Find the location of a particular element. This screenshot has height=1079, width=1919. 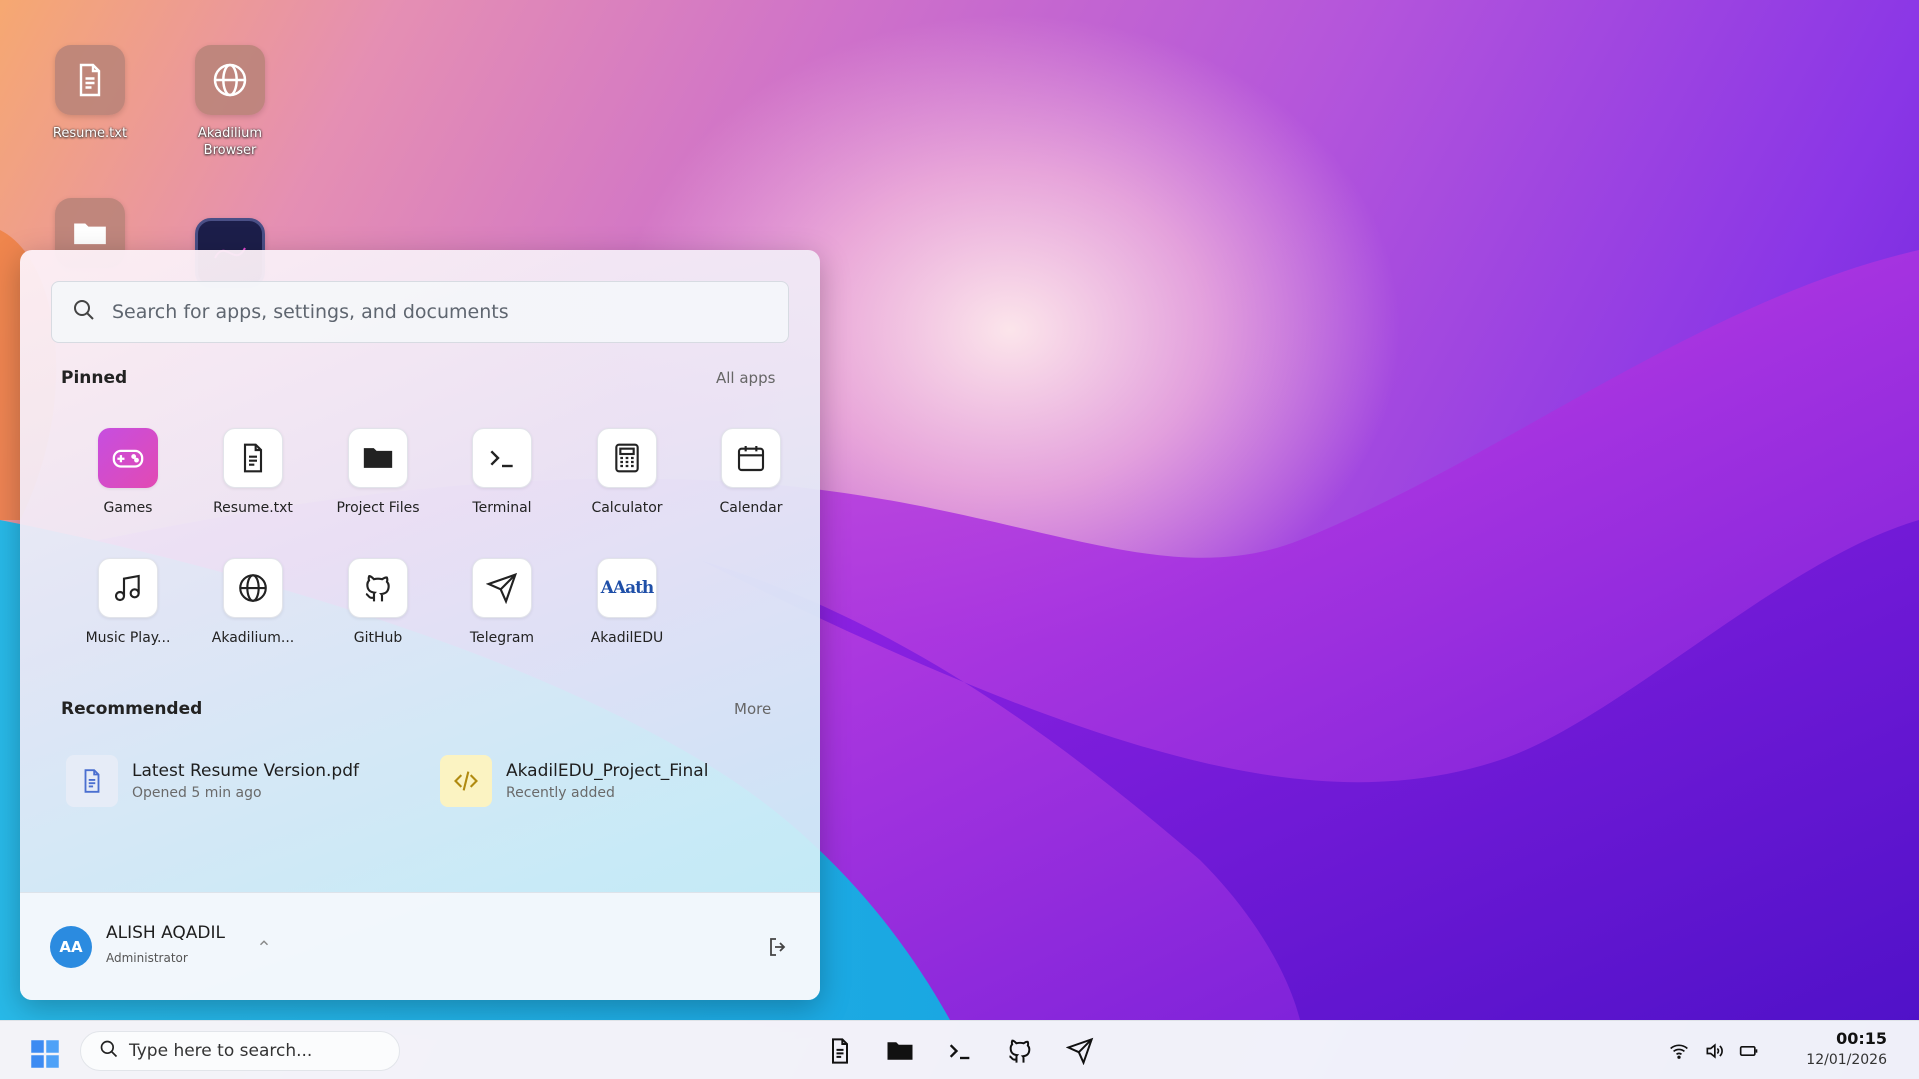

user-role: Administrator is located at coordinates (147, 958).